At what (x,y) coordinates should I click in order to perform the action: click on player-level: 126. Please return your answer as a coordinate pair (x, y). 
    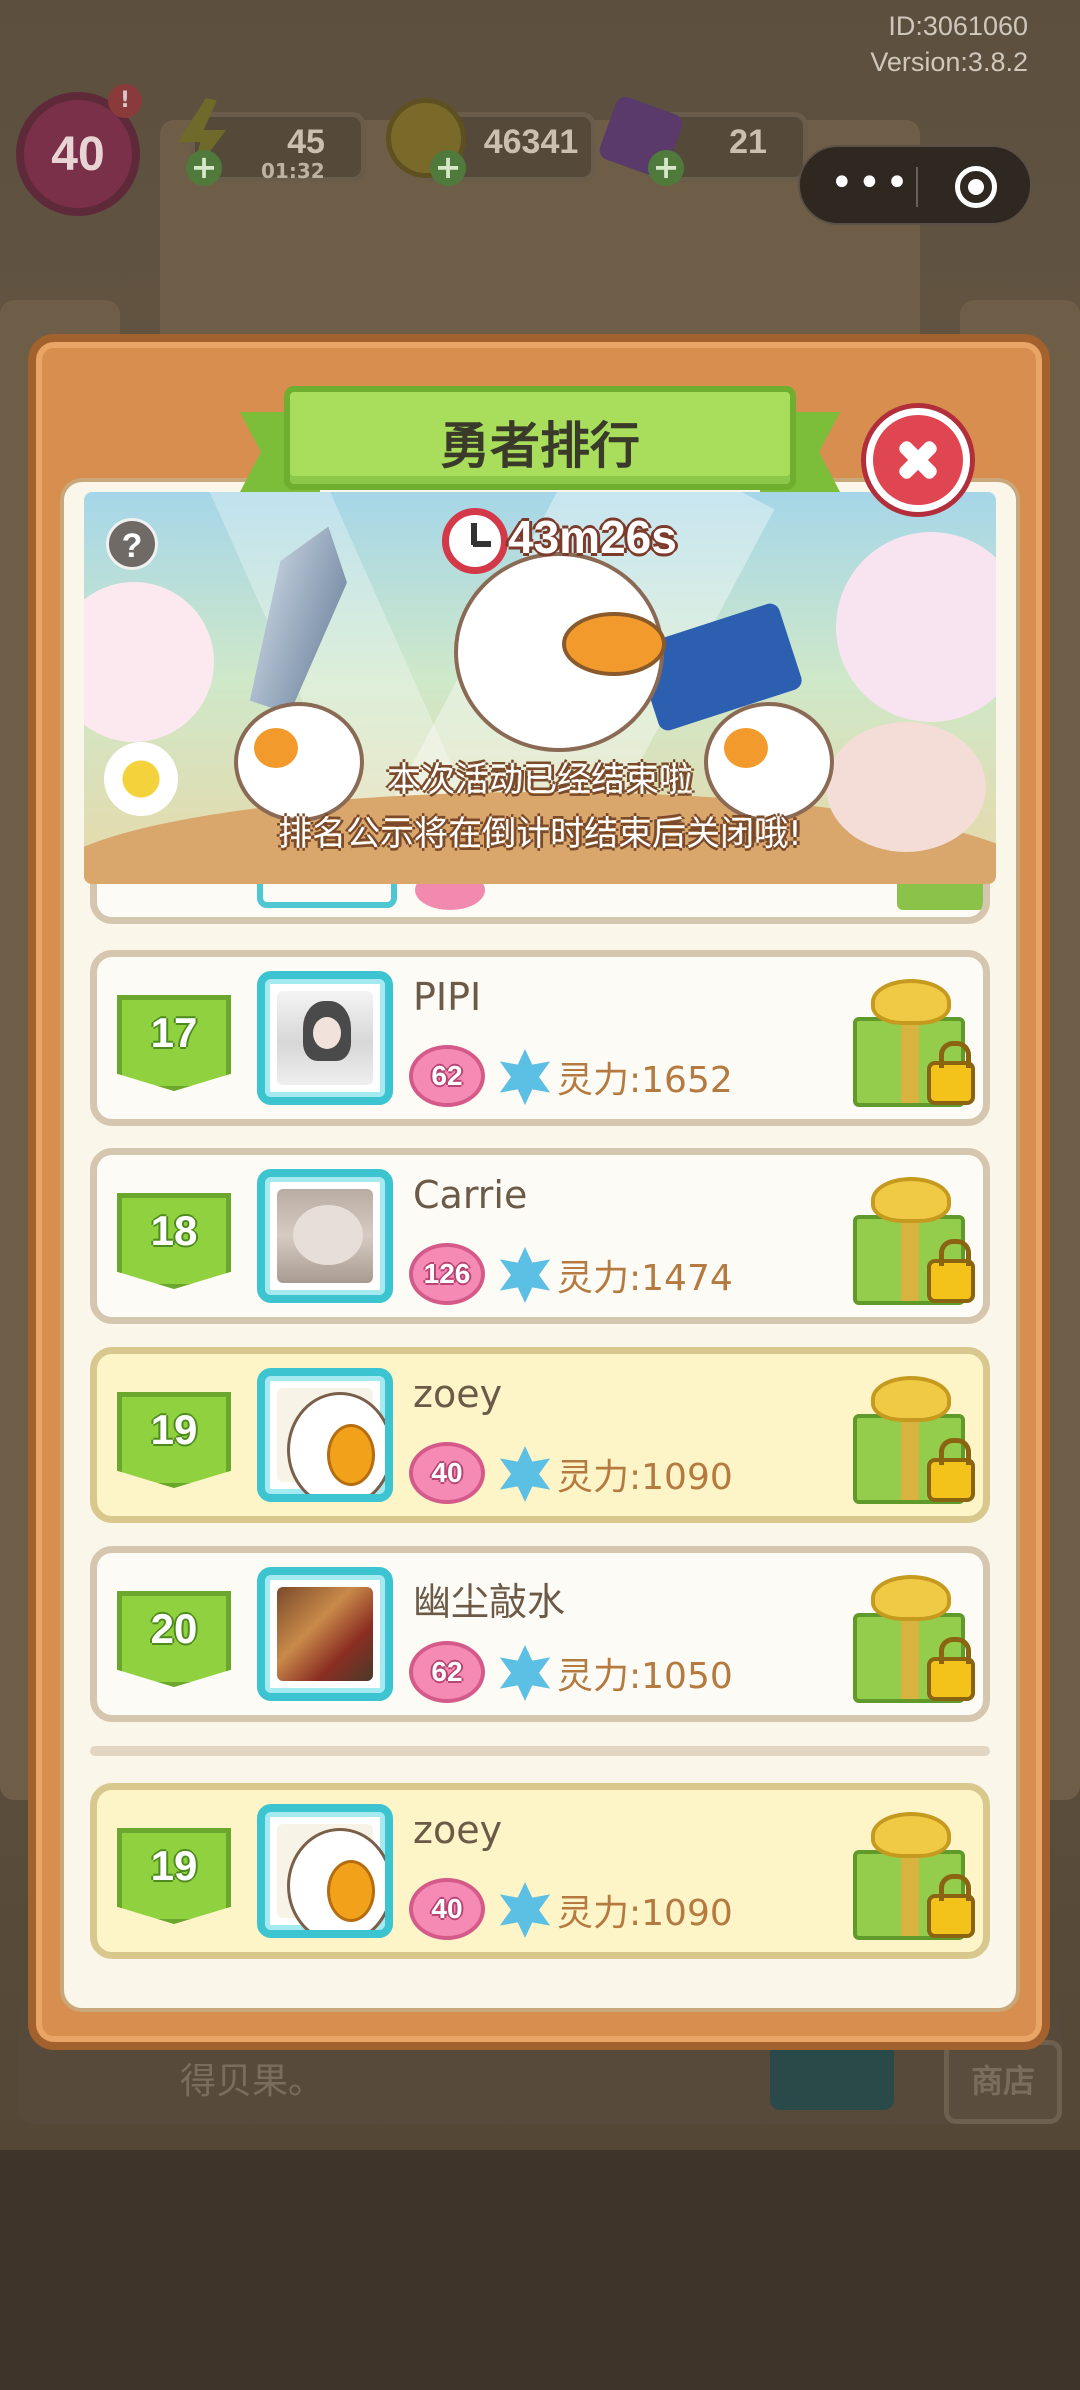
    Looking at the image, I should click on (447, 1273).